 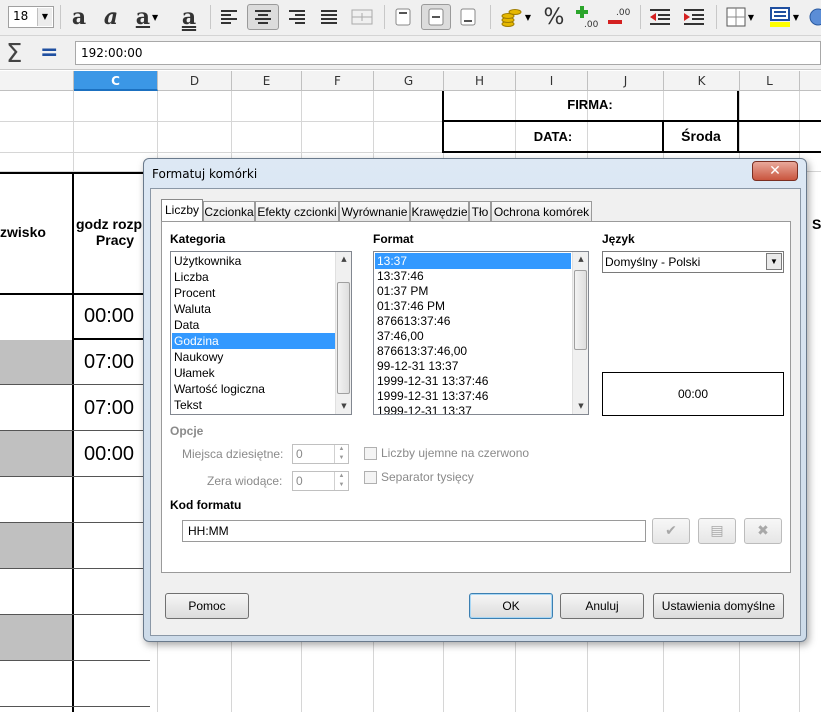 What do you see at coordinates (267, 81) in the screenshot?
I see `column-header-e: E` at bounding box center [267, 81].